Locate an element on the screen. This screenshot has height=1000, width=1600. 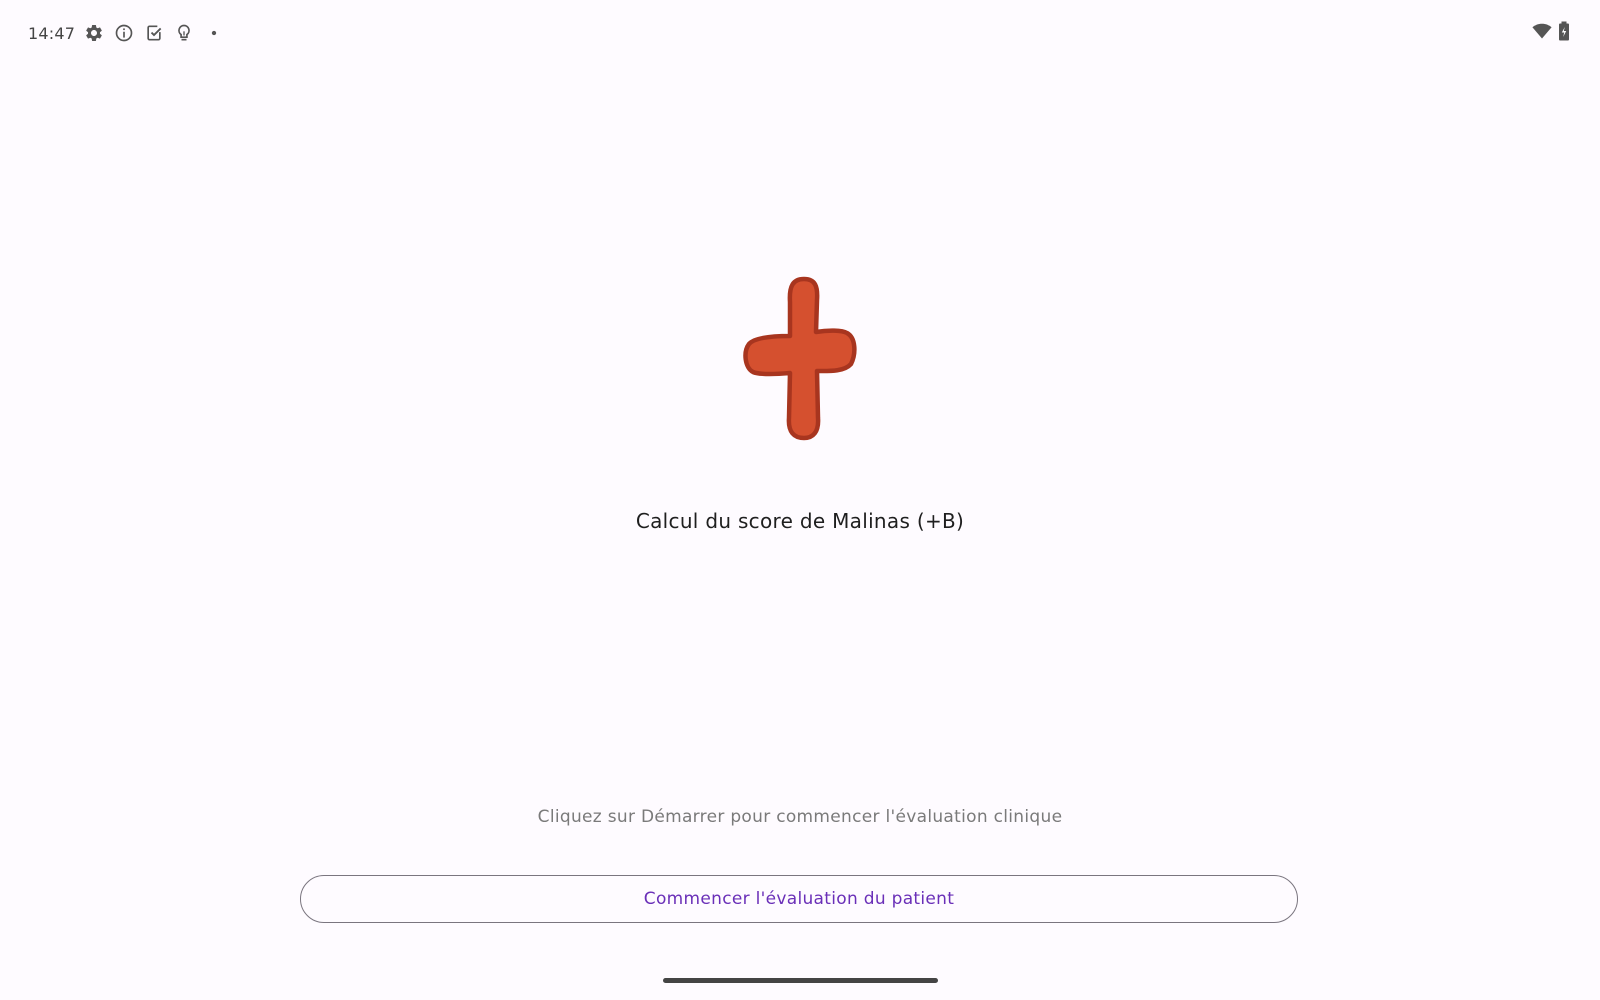
task-check-icon is located at coordinates (154, 33).